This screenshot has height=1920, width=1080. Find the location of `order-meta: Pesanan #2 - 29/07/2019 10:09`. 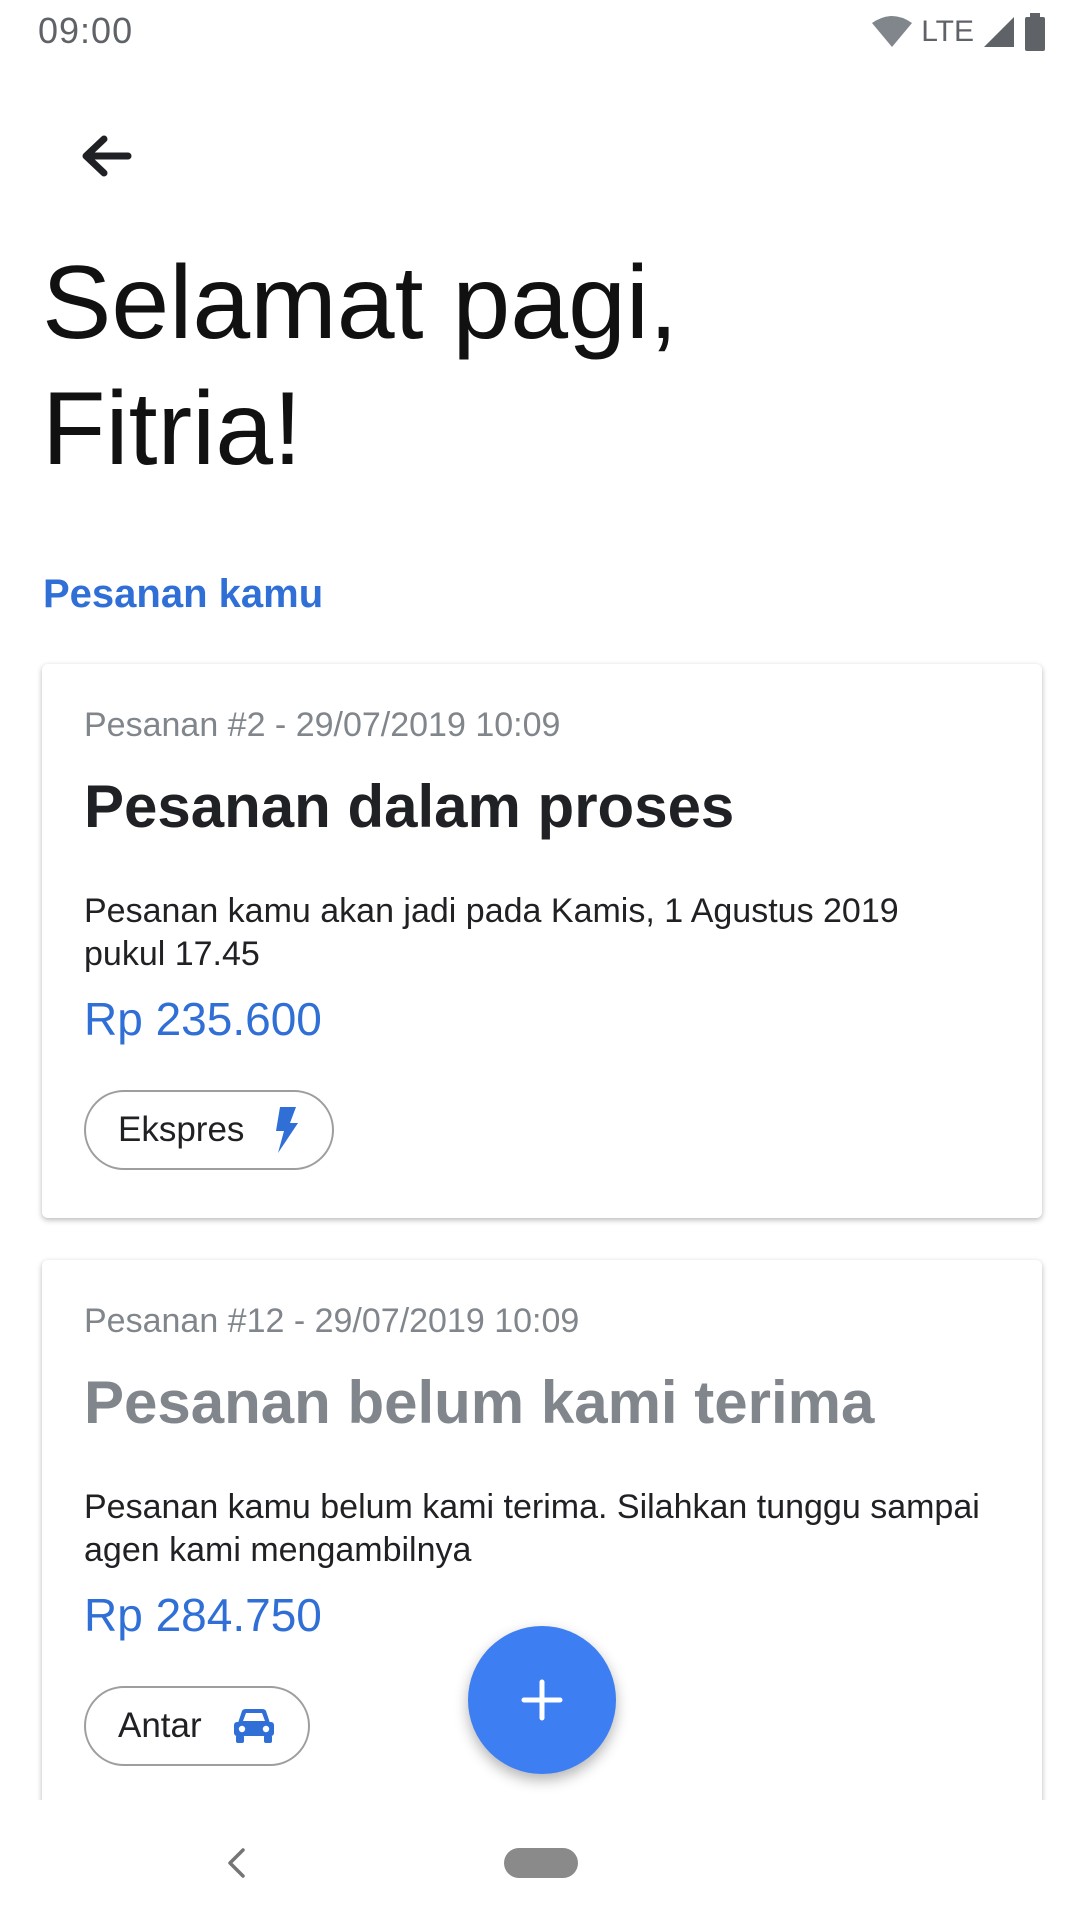

order-meta: Pesanan #2 - 29/07/2019 10:09 is located at coordinates (322, 725).